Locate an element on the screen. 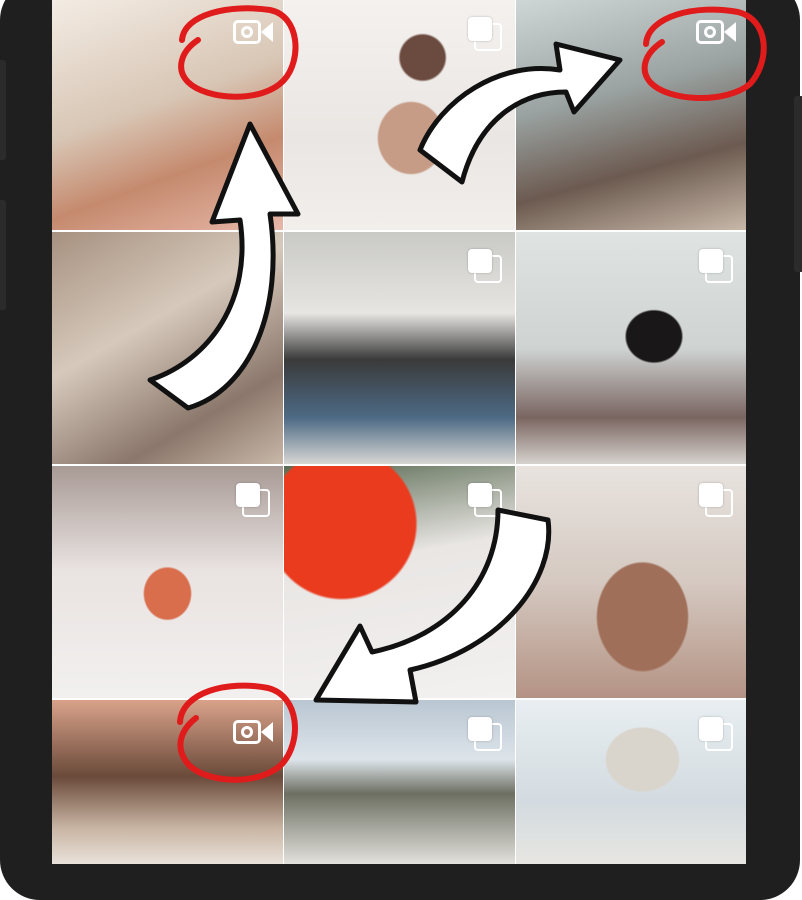  phone-side-button-left-lower is located at coordinates (3, 255).